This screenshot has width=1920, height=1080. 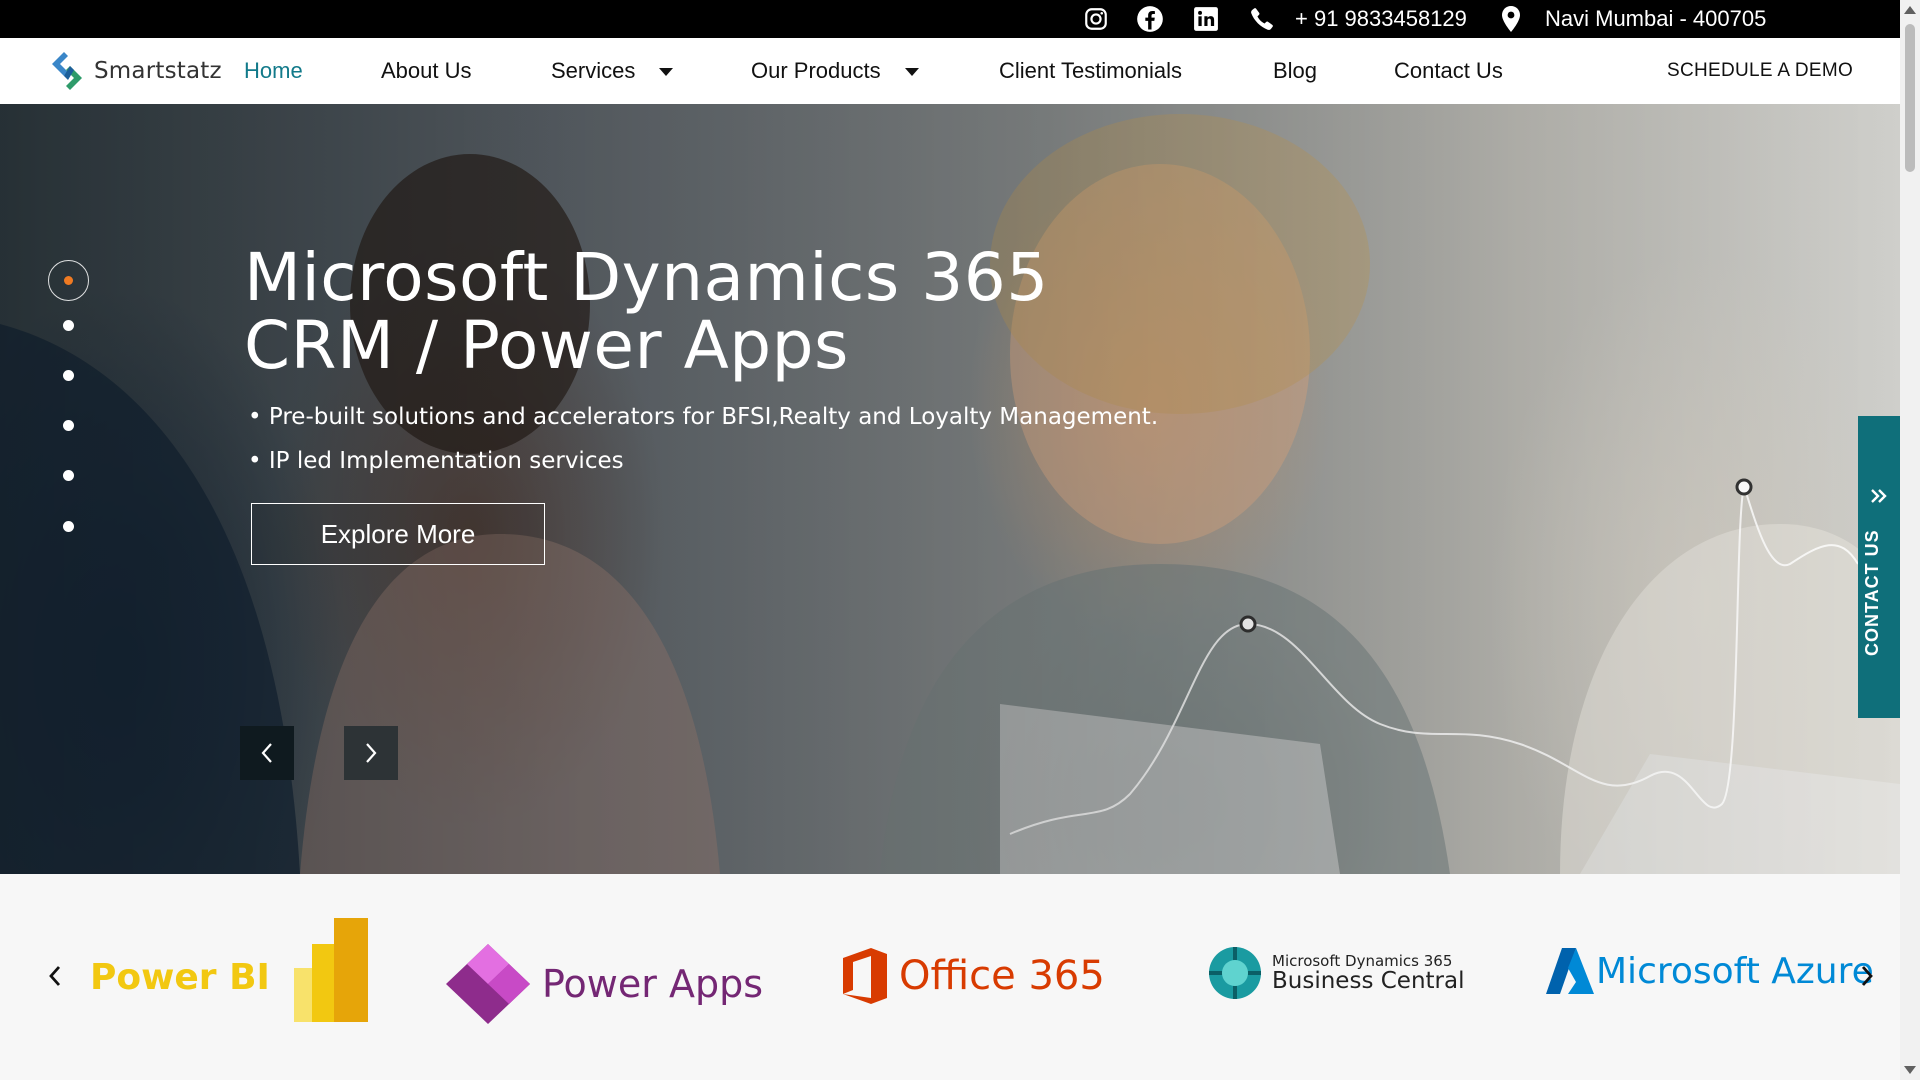 What do you see at coordinates (1910, 540) in the screenshot?
I see `page-scrollbar` at bounding box center [1910, 540].